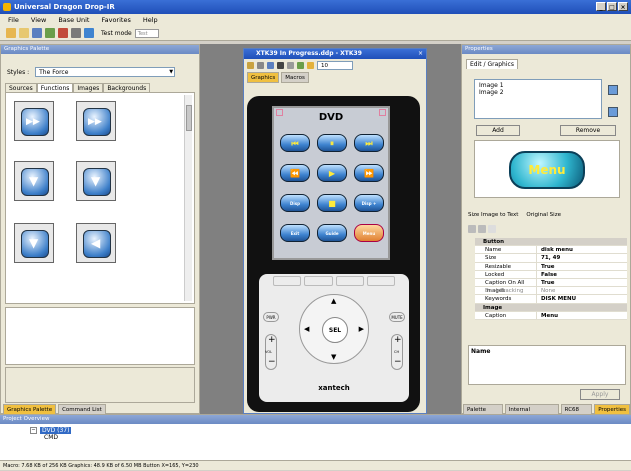  Describe the element at coordinates (76, 33) in the screenshot. I see `device-icon` at that location.